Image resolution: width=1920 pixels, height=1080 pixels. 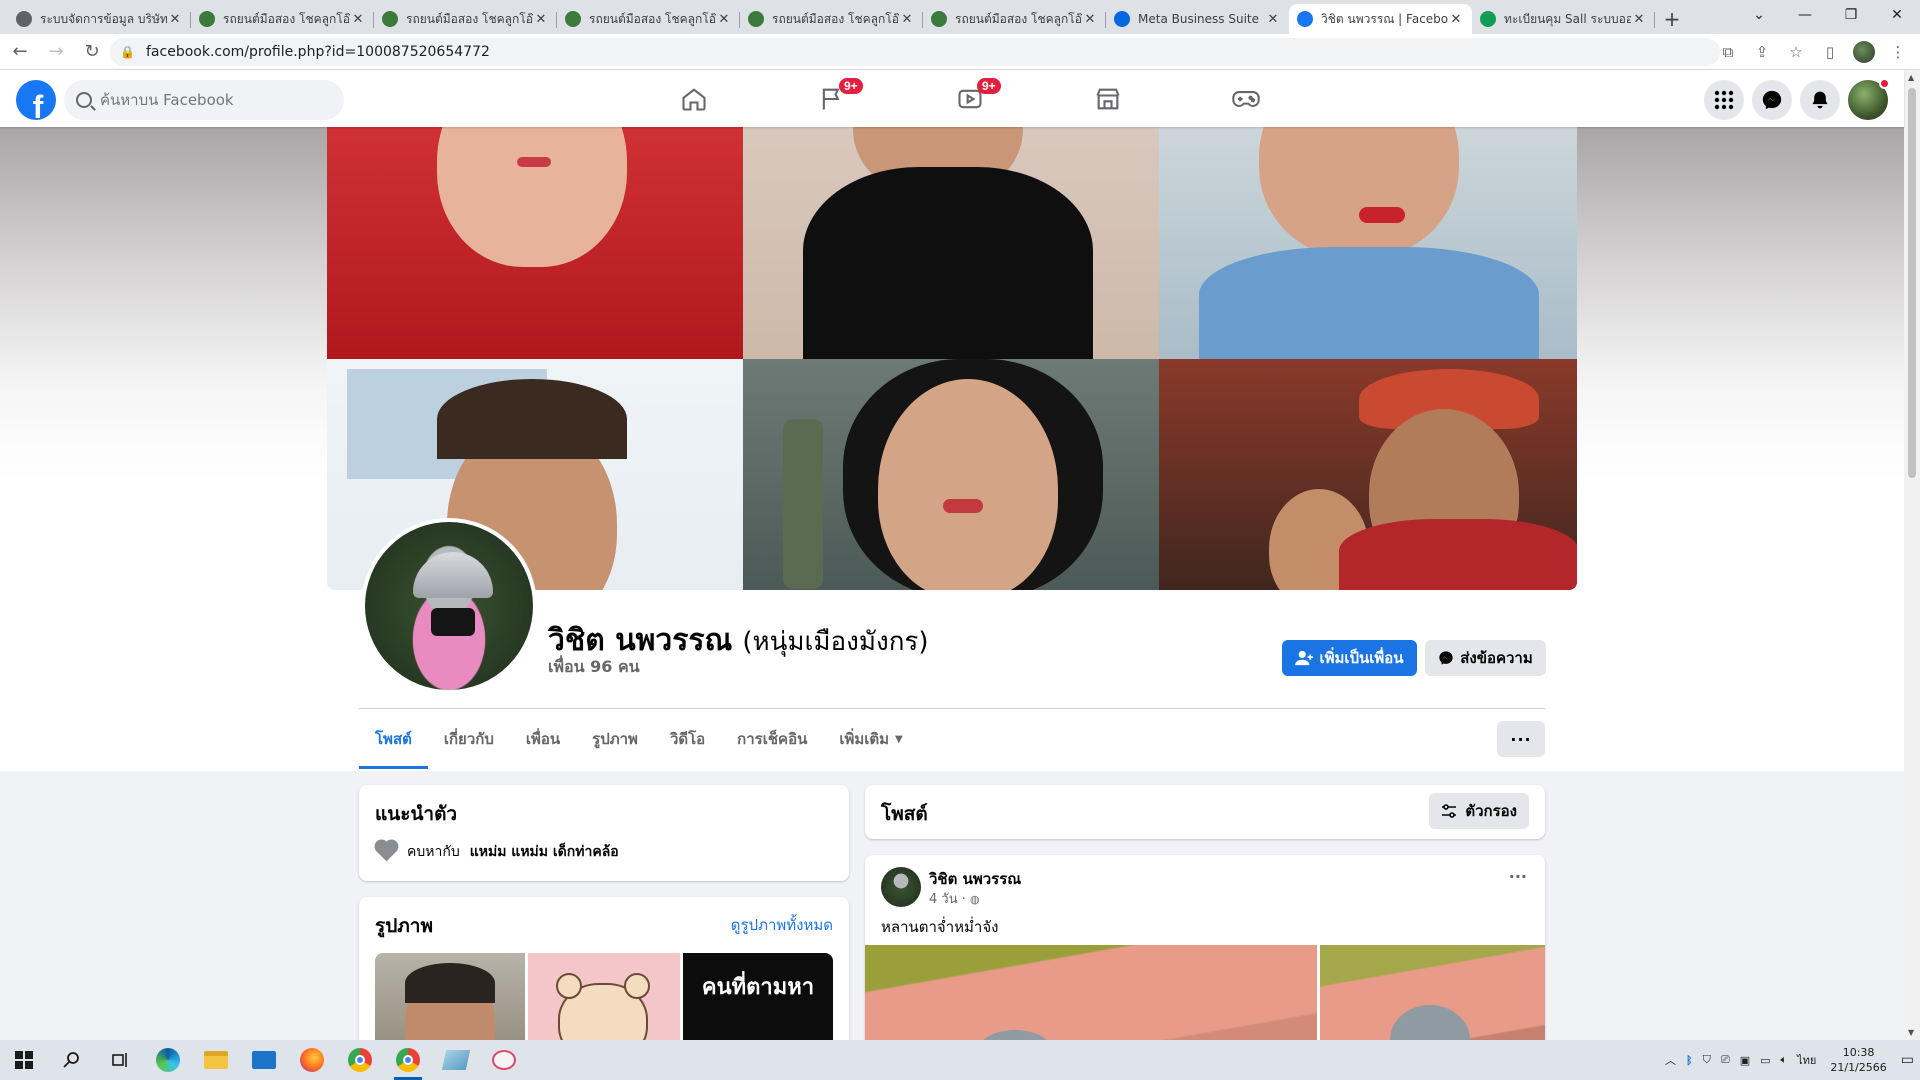 What do you see at coordinates (1864, 52) in the screenshot?
I see `profile-avatar` at bounding box center [1864, 52].